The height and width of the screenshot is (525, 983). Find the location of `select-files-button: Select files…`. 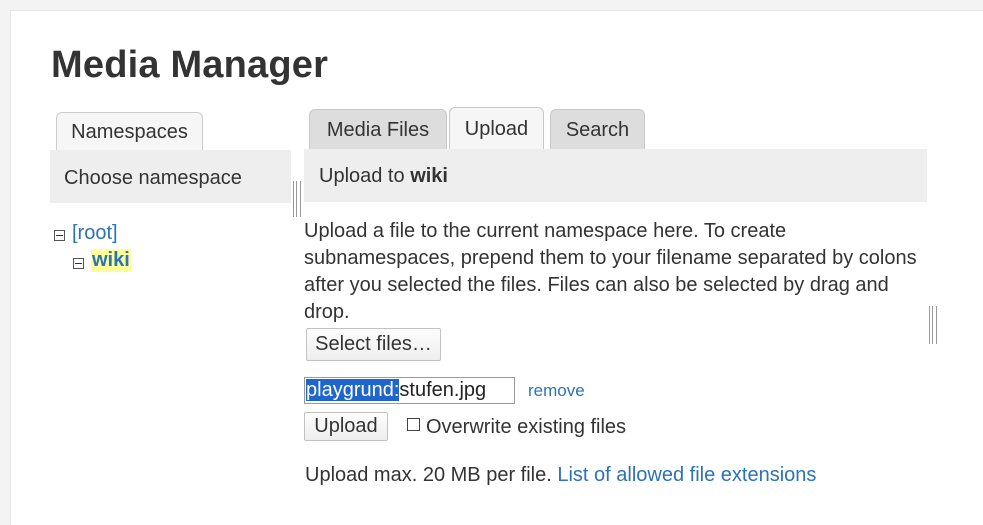

select-files-button: Select files… is located at coordinates (373, 344).